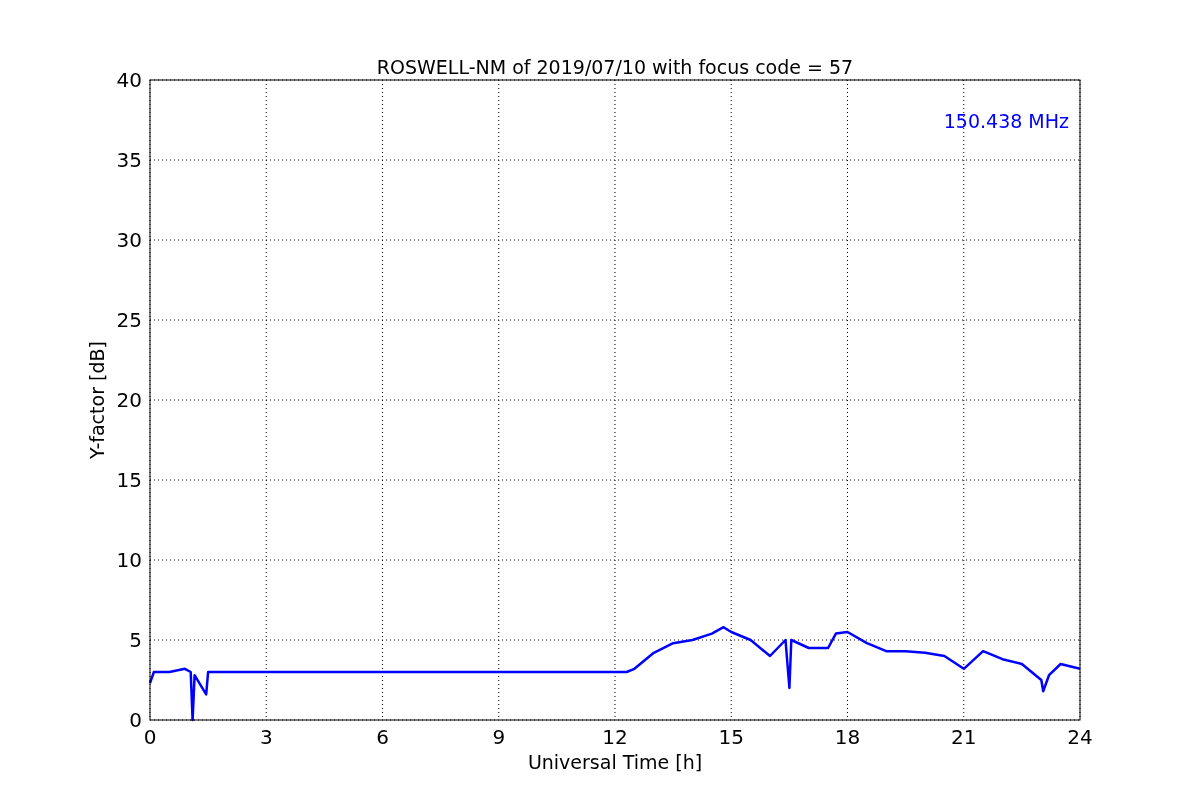 This screenshot has height=800, width=1200. Describe the element at coordinates (382, 737) in the screenshot. I see `x-tick-label: 6` at that location.